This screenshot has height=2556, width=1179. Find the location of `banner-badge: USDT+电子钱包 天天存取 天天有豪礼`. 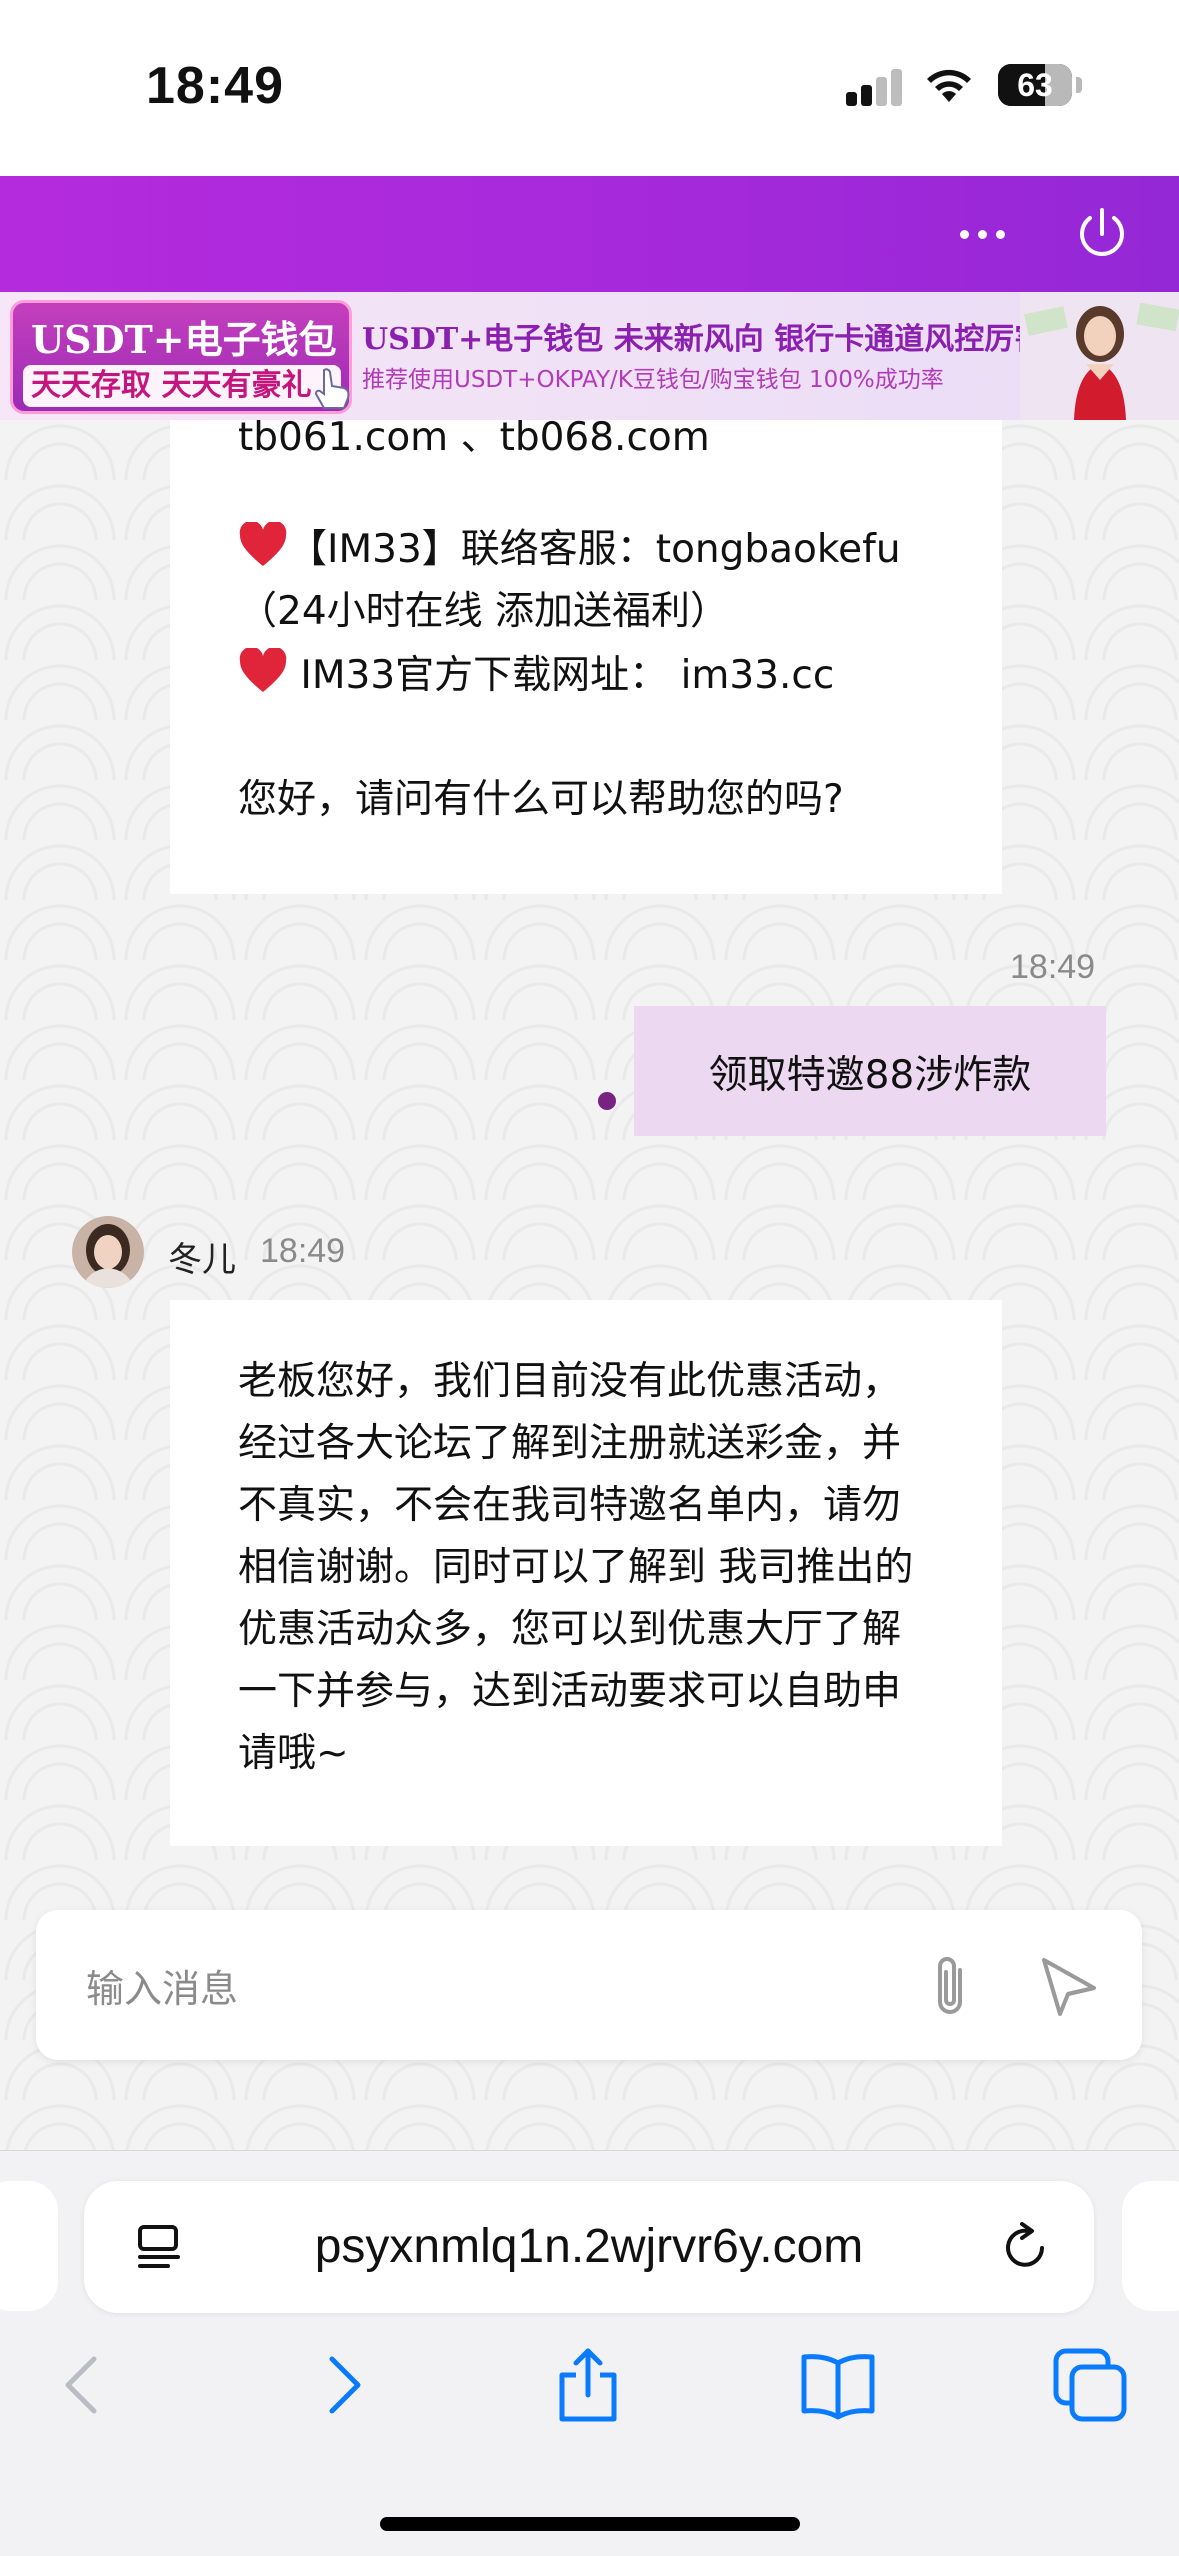

banner-badge: USDT+电子钱包 天天存取 天天有豪礼 is located at coordinates (181, 357).